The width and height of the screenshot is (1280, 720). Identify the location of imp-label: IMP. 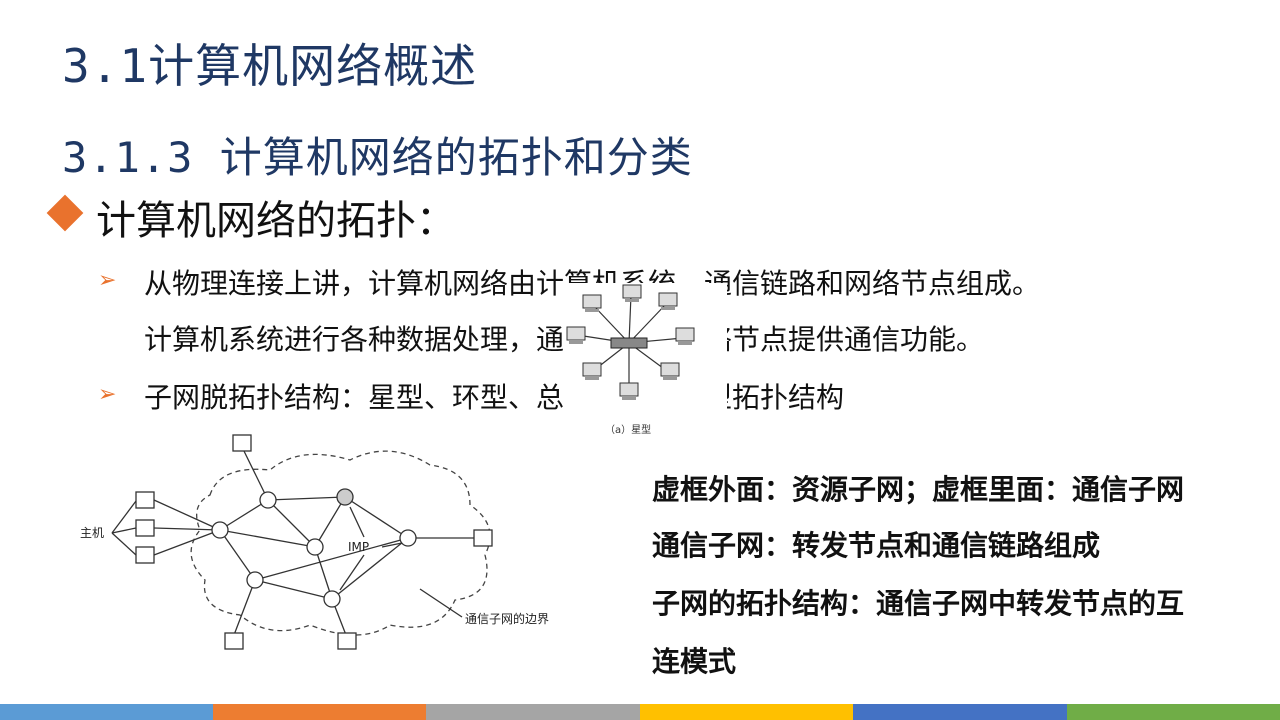
(358, 547).